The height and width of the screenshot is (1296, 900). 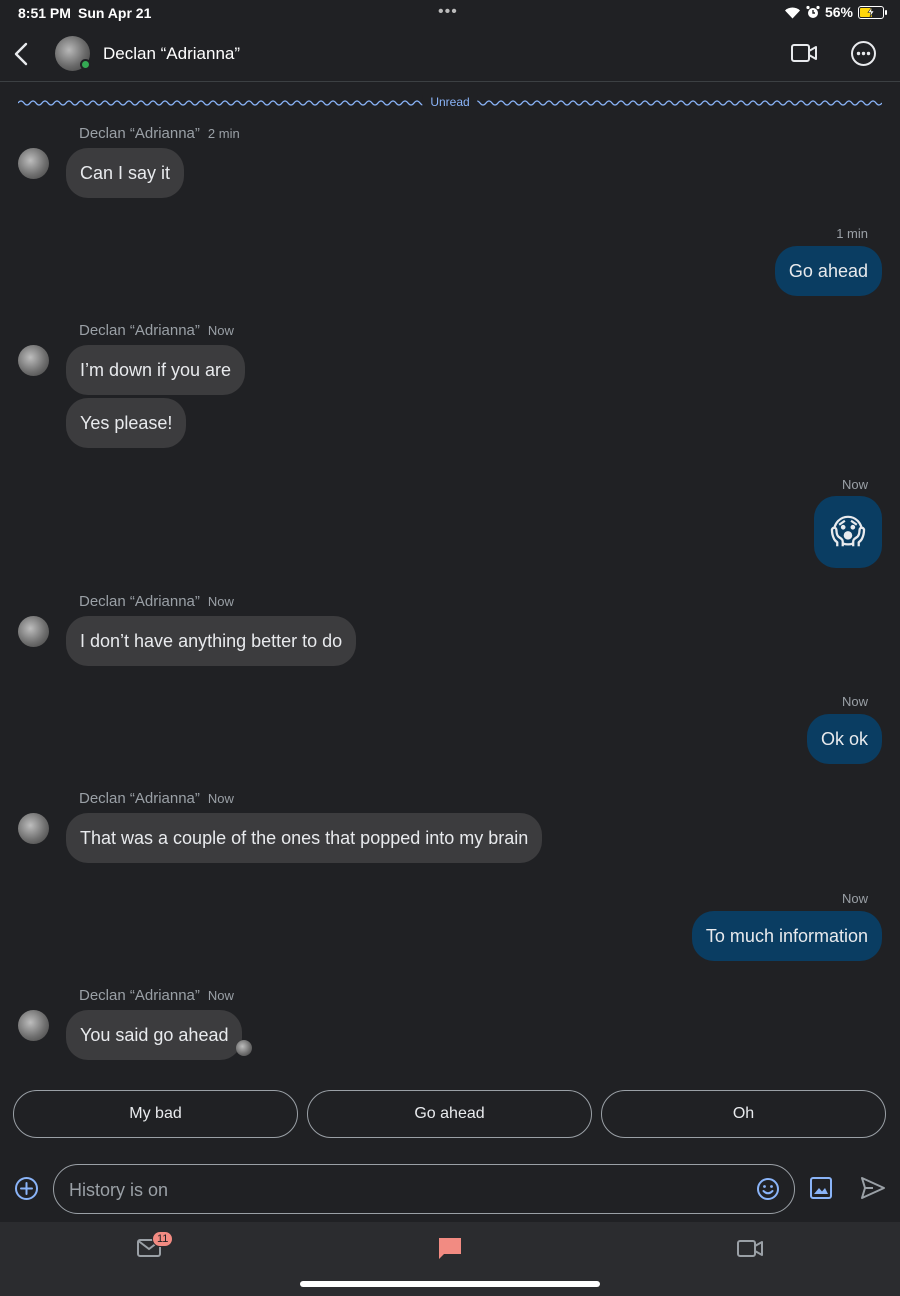 I want to click on image-icon, so click(x=821, y=1188).